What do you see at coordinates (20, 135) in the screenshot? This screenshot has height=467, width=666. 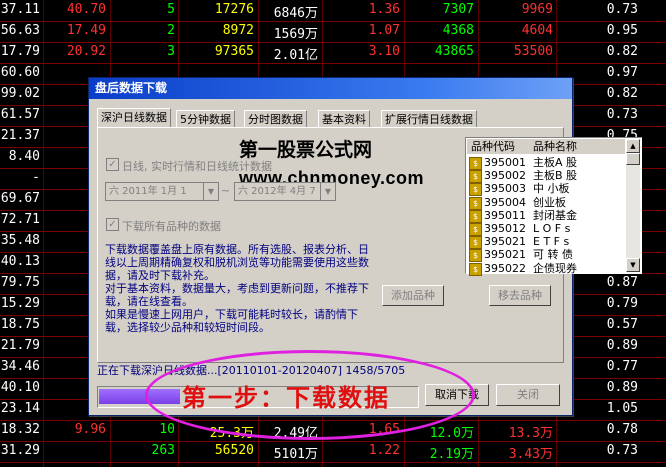 I see `quote-cell: 21.37` at bounding box center [20, 135].